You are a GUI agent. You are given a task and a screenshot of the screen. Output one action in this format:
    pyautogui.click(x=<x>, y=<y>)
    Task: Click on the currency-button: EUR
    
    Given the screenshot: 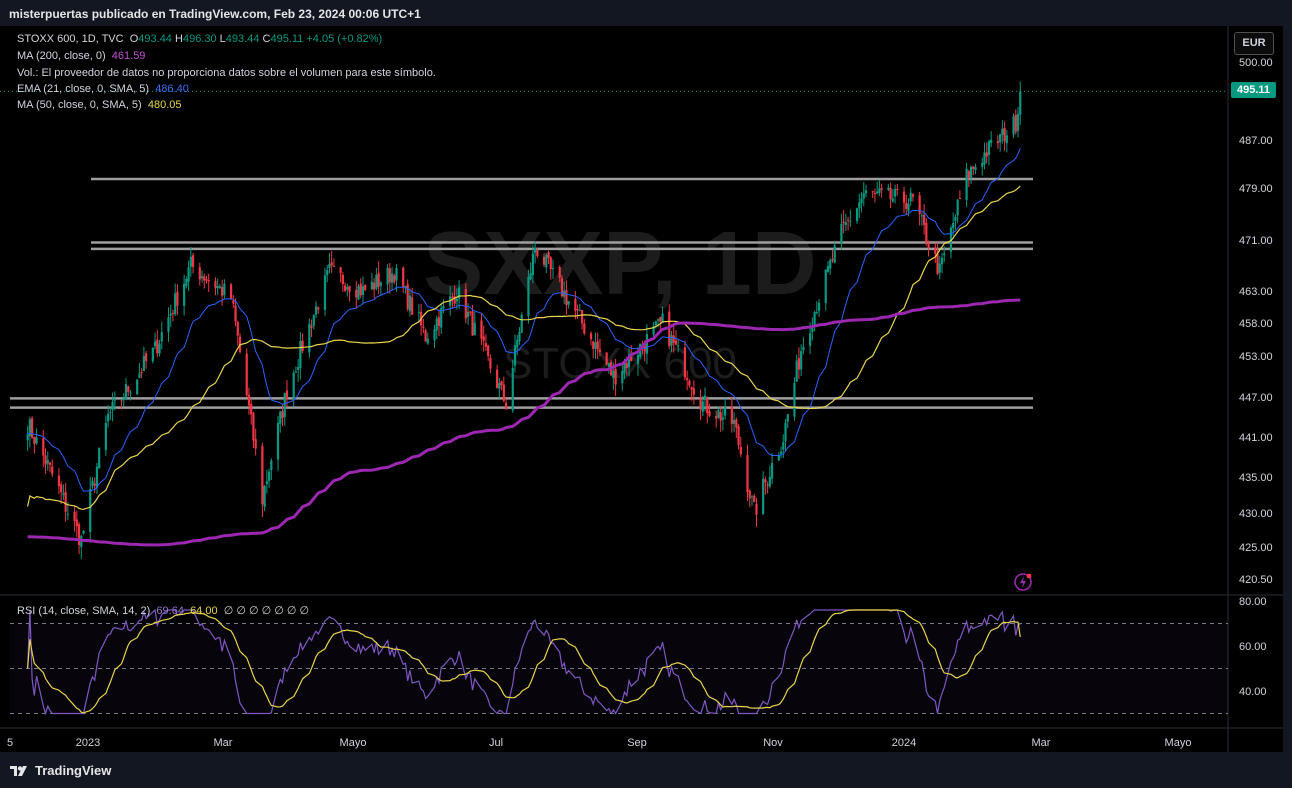 What is the action you would take?
    pyautogui.click(x=1254, y=43)
    